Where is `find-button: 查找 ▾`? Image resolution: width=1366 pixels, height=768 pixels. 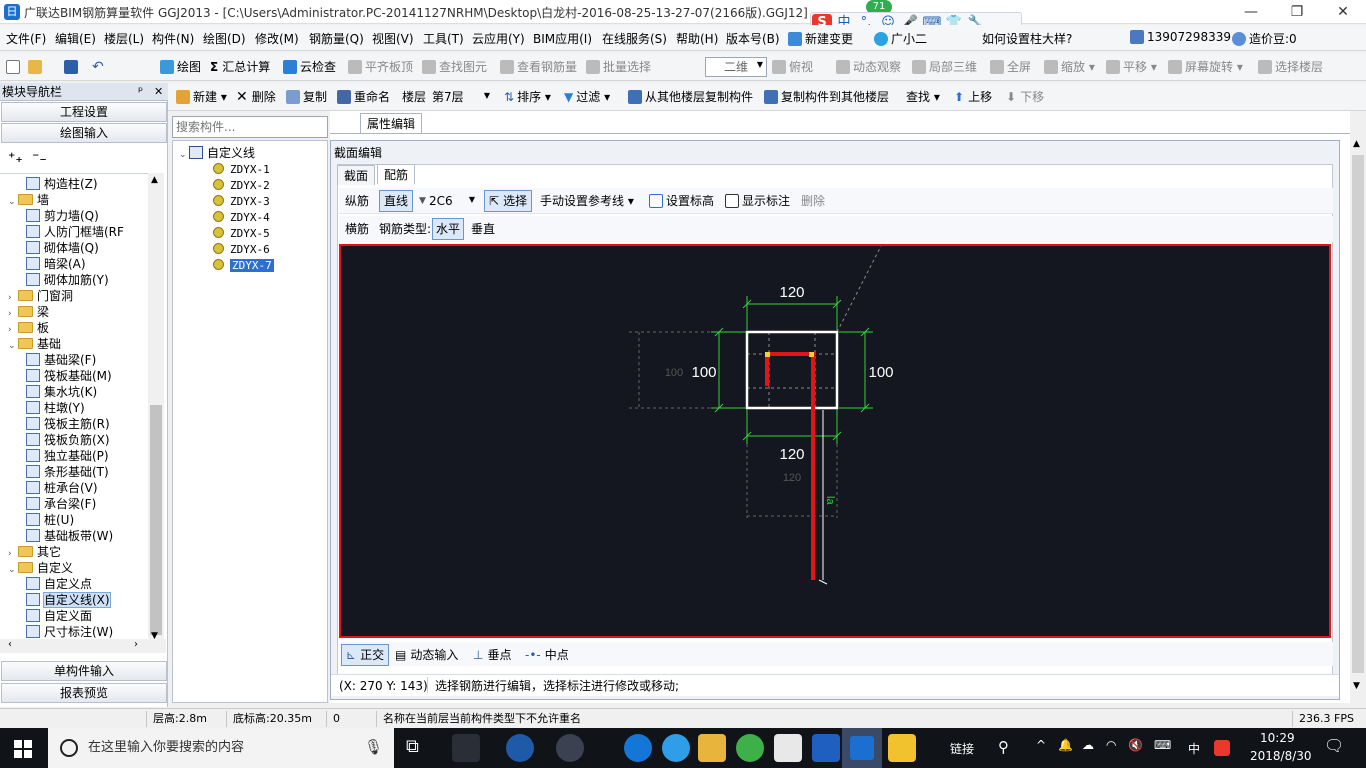
find-button: 查找 ▾ is located at coordinates (923, 97).